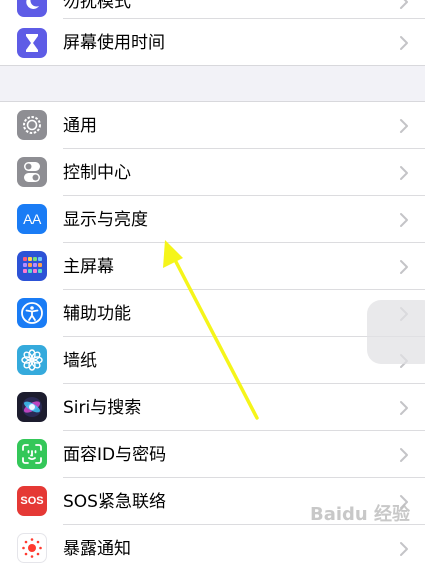 This screenshot has height=572, width=425. Describe the element at coordinates (211, 330) in the screenshot. I see `annotation-arrow` at that location.